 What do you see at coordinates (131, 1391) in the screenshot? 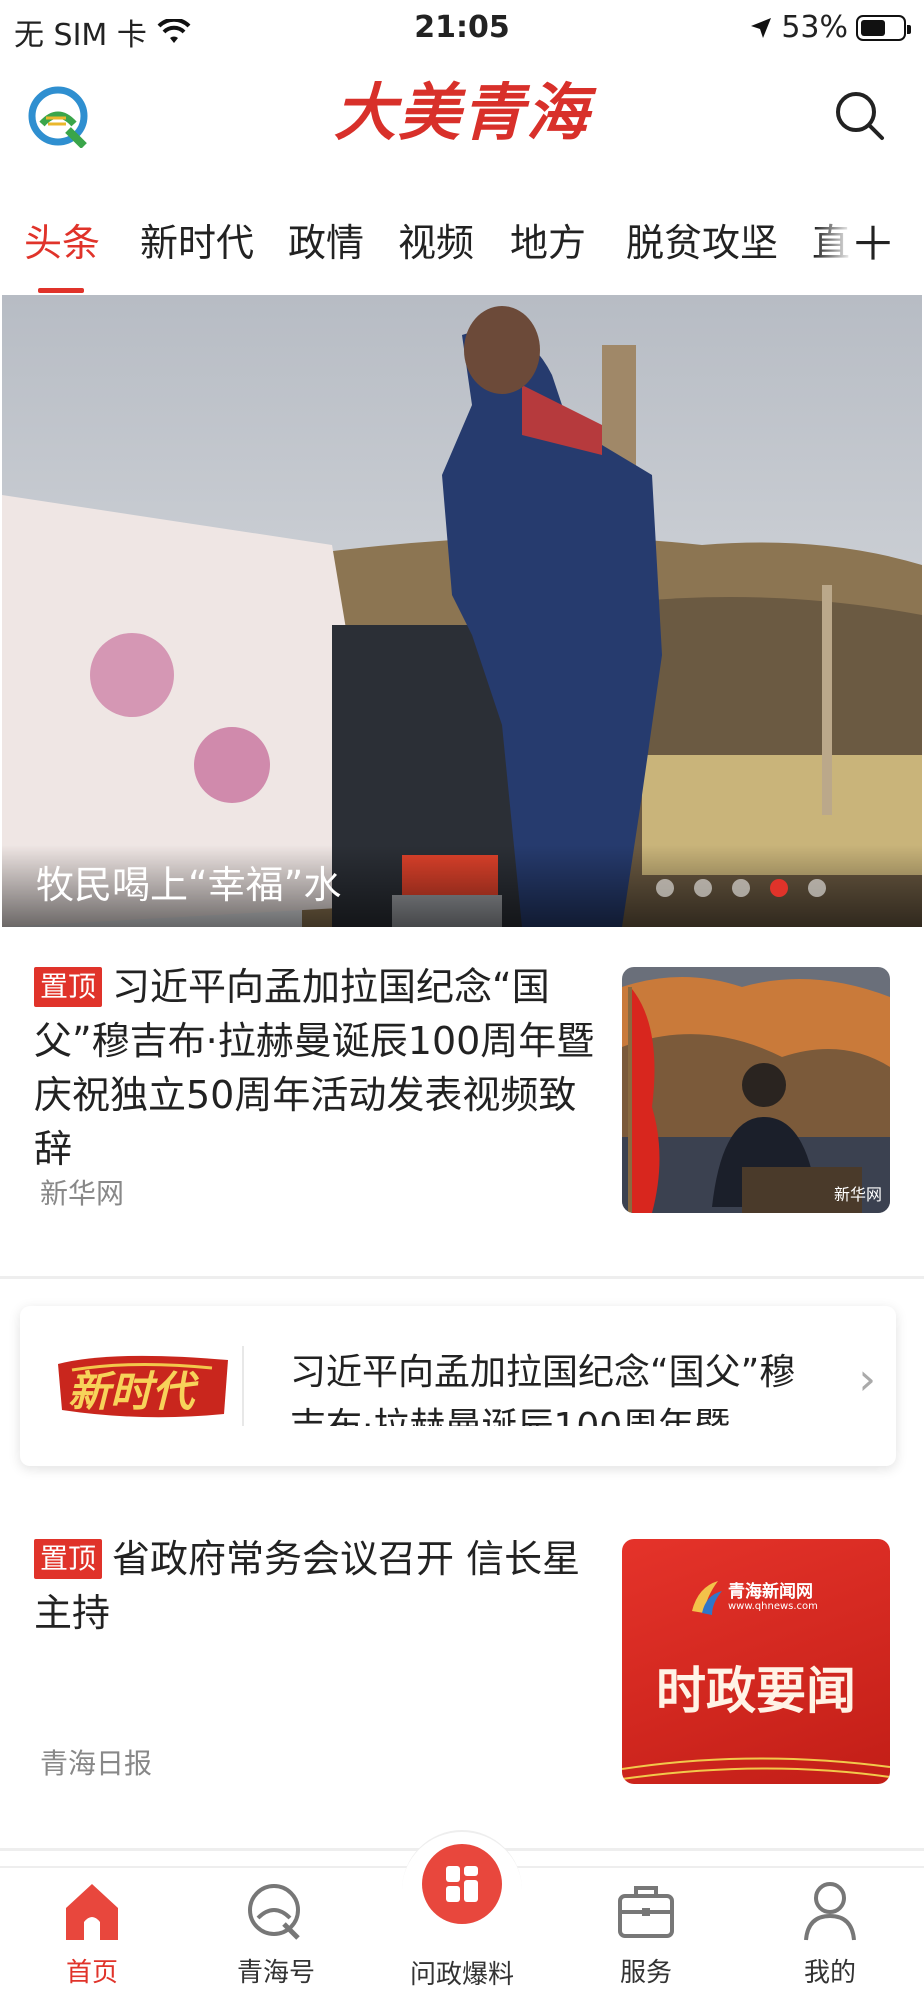
I see `new-era-logo-text: 新时代` at bounding box center [131, 1391].